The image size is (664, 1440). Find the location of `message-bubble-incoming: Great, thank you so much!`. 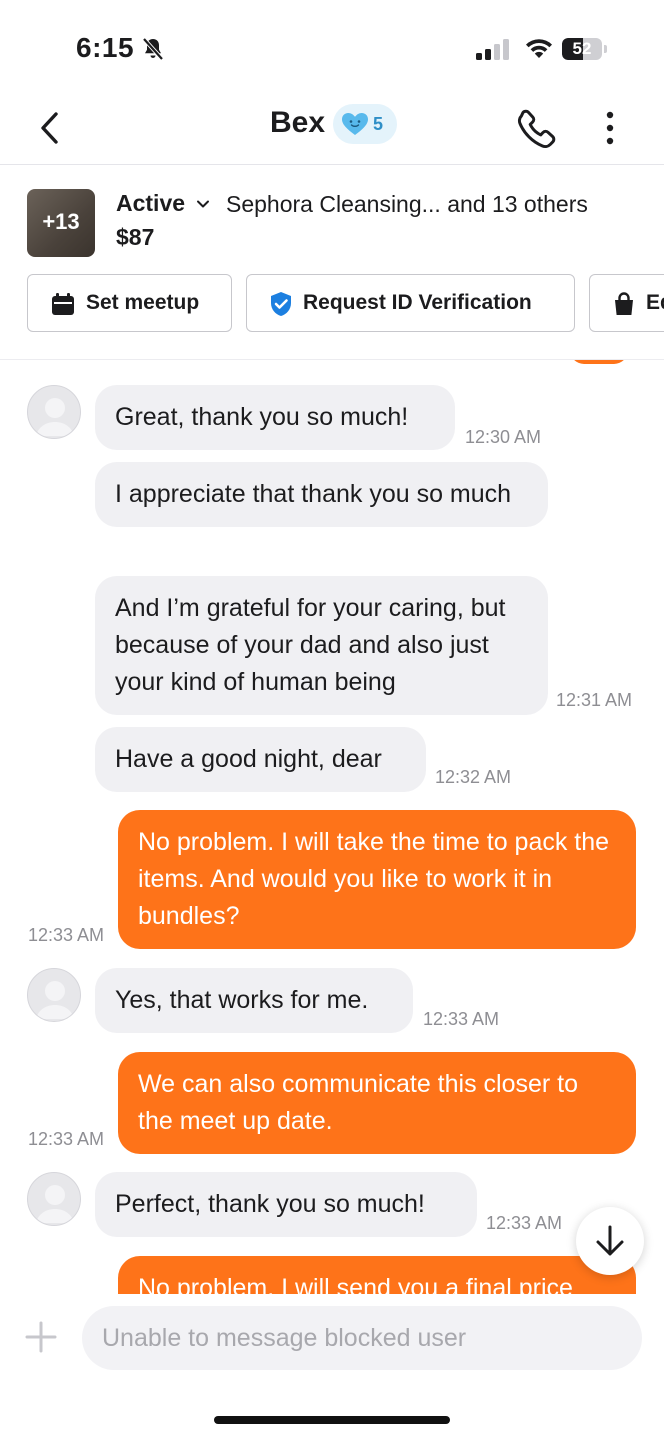

message-bubble-incoming: Great, thank you so much! is located at coordinates (275, 417).